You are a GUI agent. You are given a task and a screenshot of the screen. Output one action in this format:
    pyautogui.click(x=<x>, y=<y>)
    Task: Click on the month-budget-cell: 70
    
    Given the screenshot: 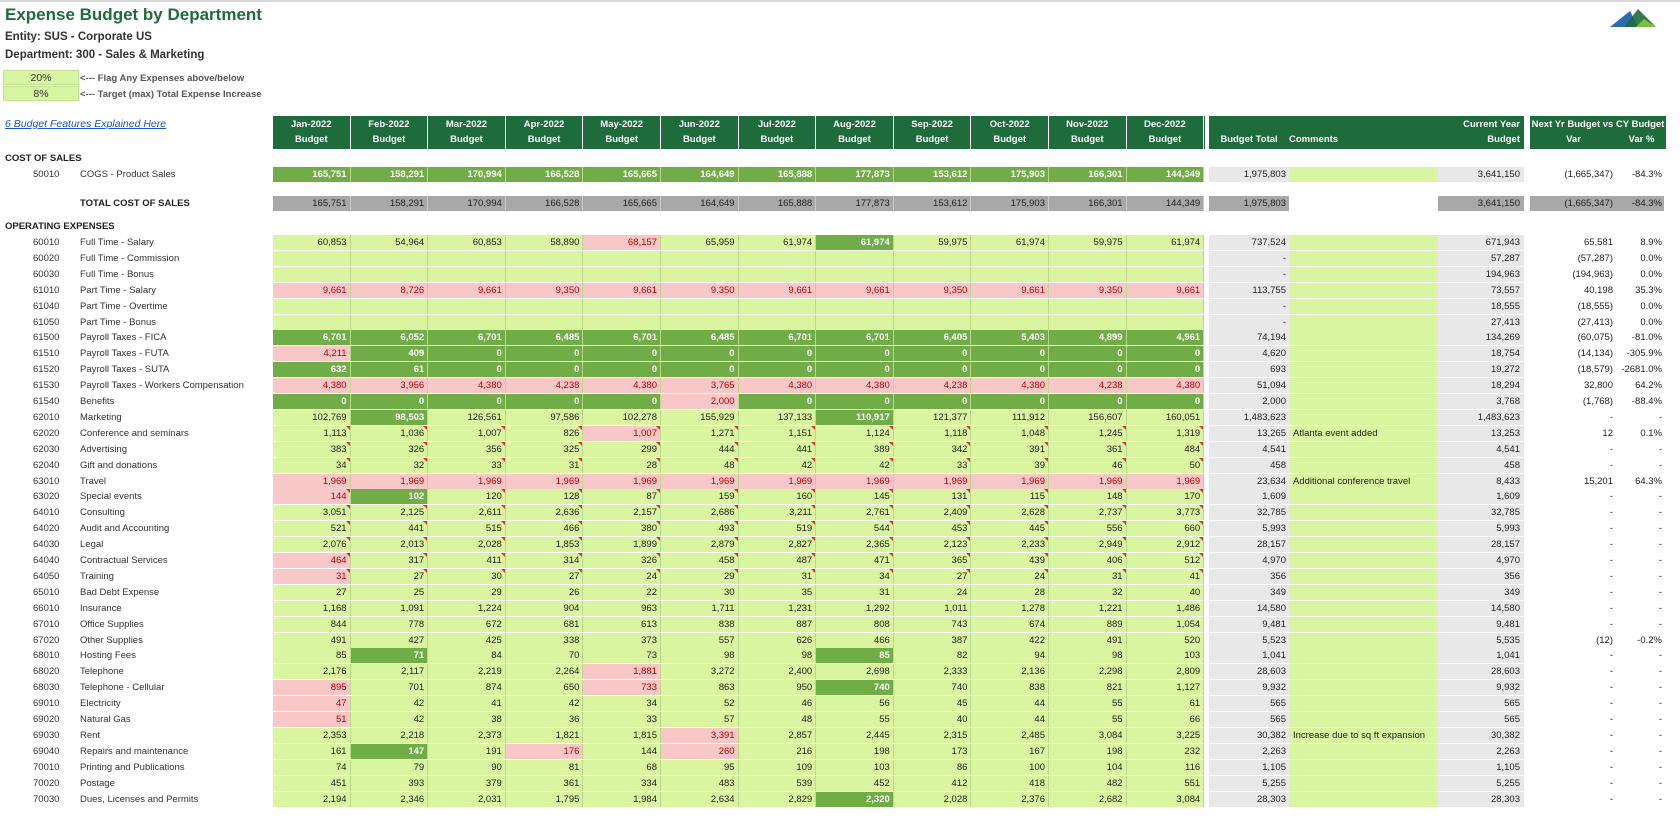 What is the action you would take?
    pyautogui.click(x=544, y=656)
    